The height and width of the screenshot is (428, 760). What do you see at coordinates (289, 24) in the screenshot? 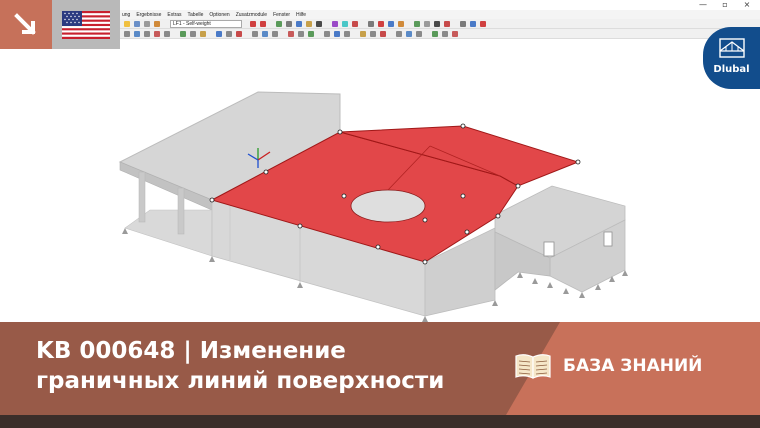
I see `zoom-icon` at bounding box center [289, 24].